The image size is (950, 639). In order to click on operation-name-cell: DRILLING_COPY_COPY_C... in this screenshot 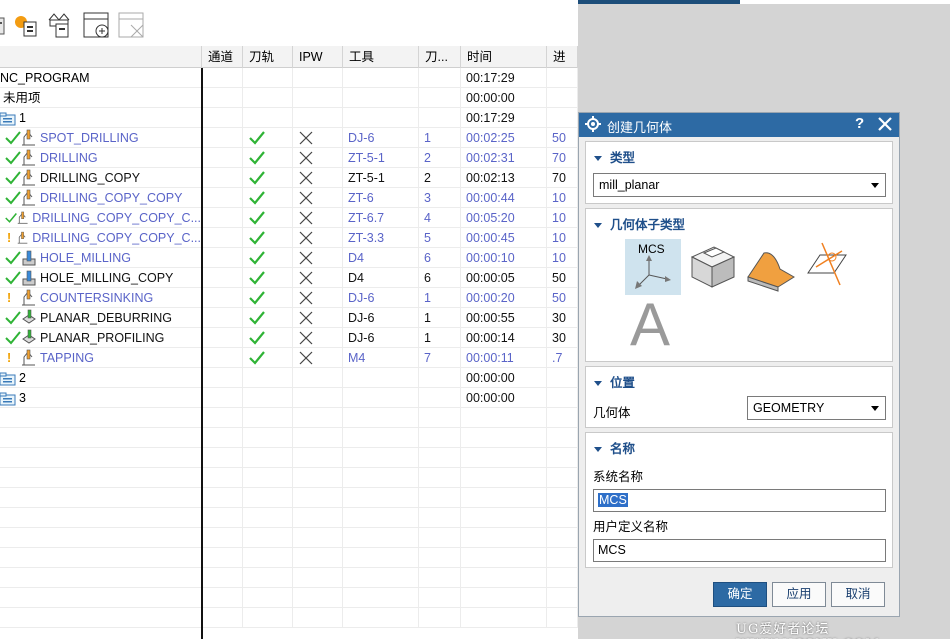, I will do `click(101, 218)`.